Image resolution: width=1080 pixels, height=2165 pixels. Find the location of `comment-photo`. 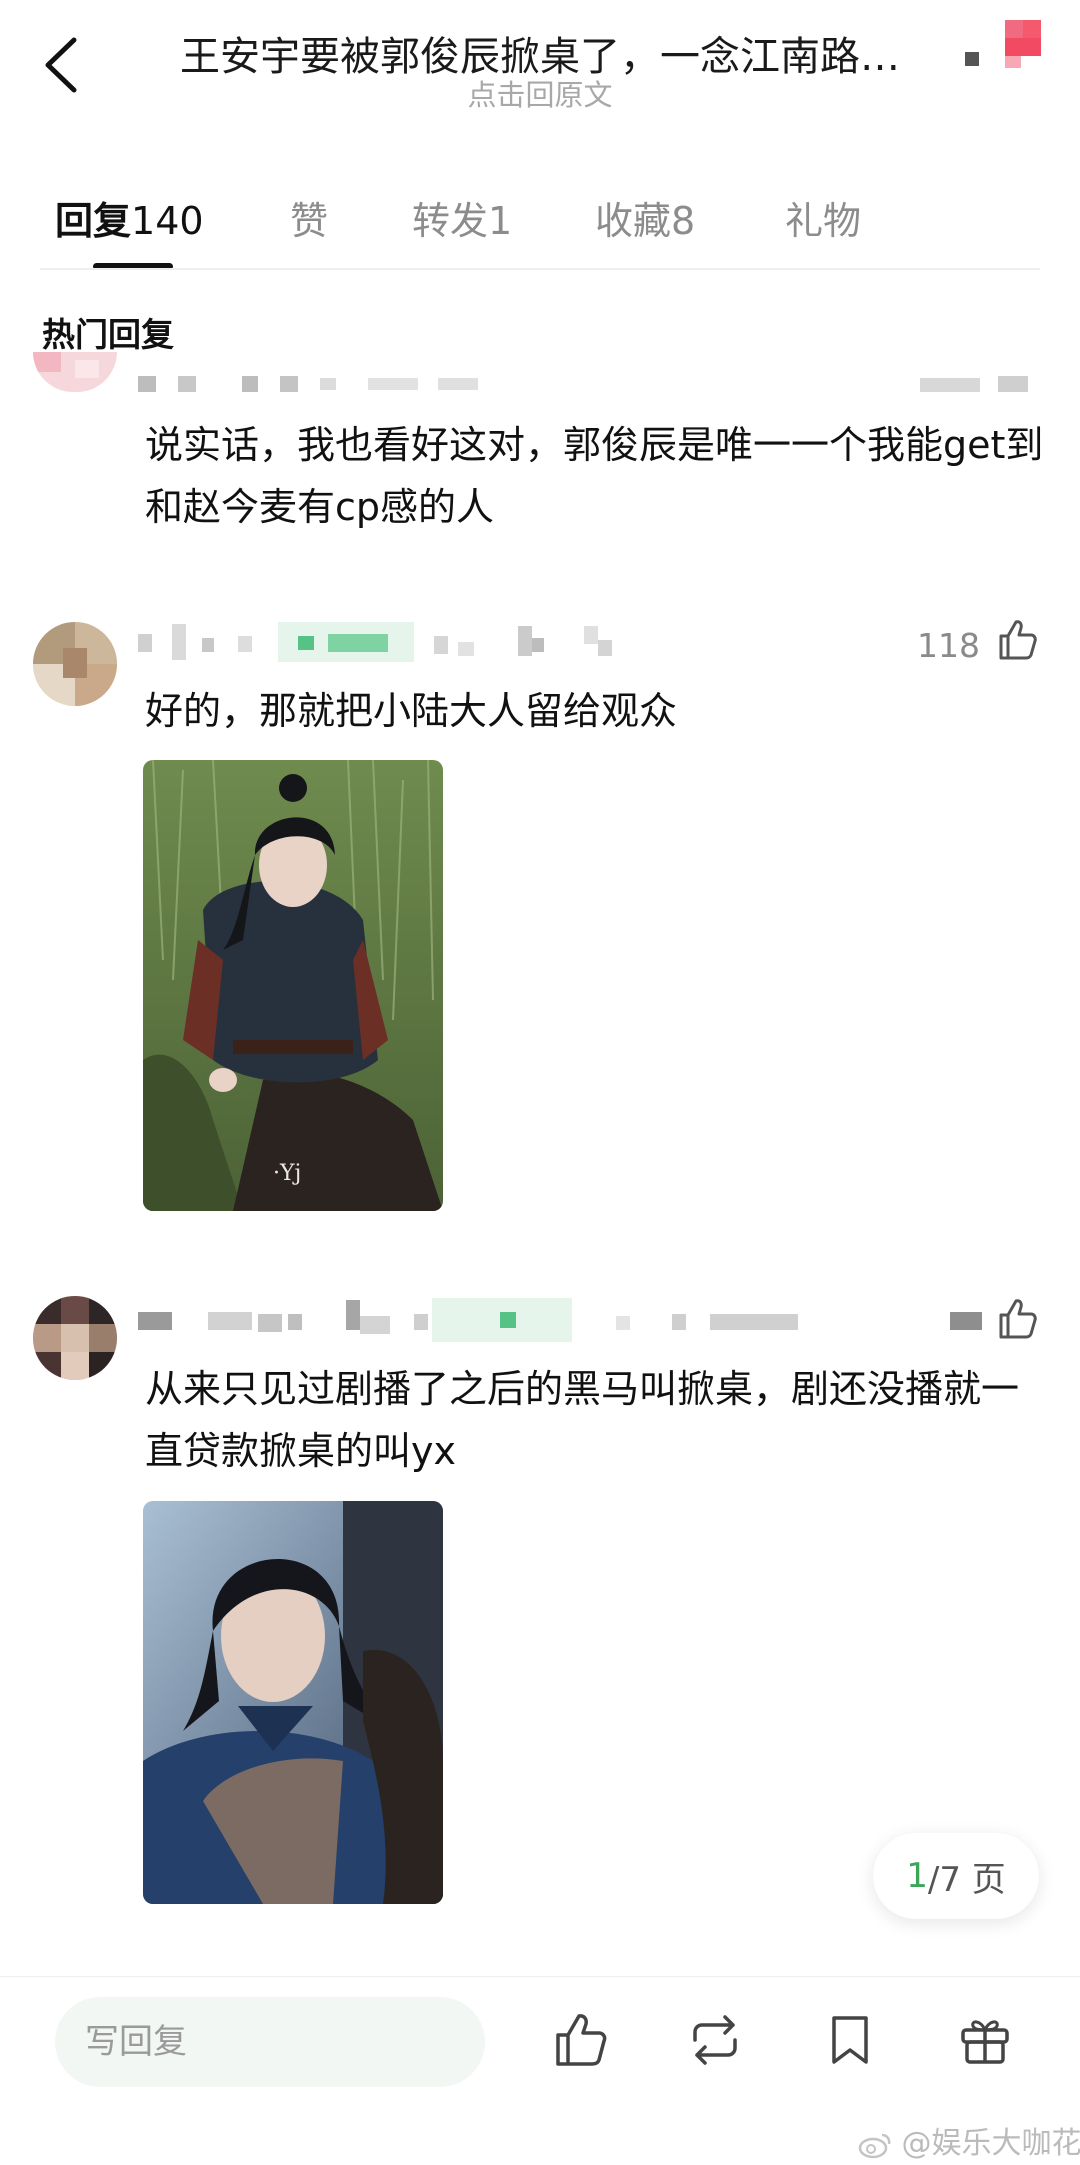

comment-photo is located at coordinates (293, 1702).